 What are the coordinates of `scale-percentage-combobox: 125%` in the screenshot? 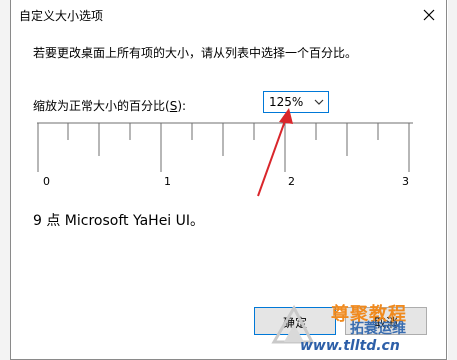 It's located at (296, 102).